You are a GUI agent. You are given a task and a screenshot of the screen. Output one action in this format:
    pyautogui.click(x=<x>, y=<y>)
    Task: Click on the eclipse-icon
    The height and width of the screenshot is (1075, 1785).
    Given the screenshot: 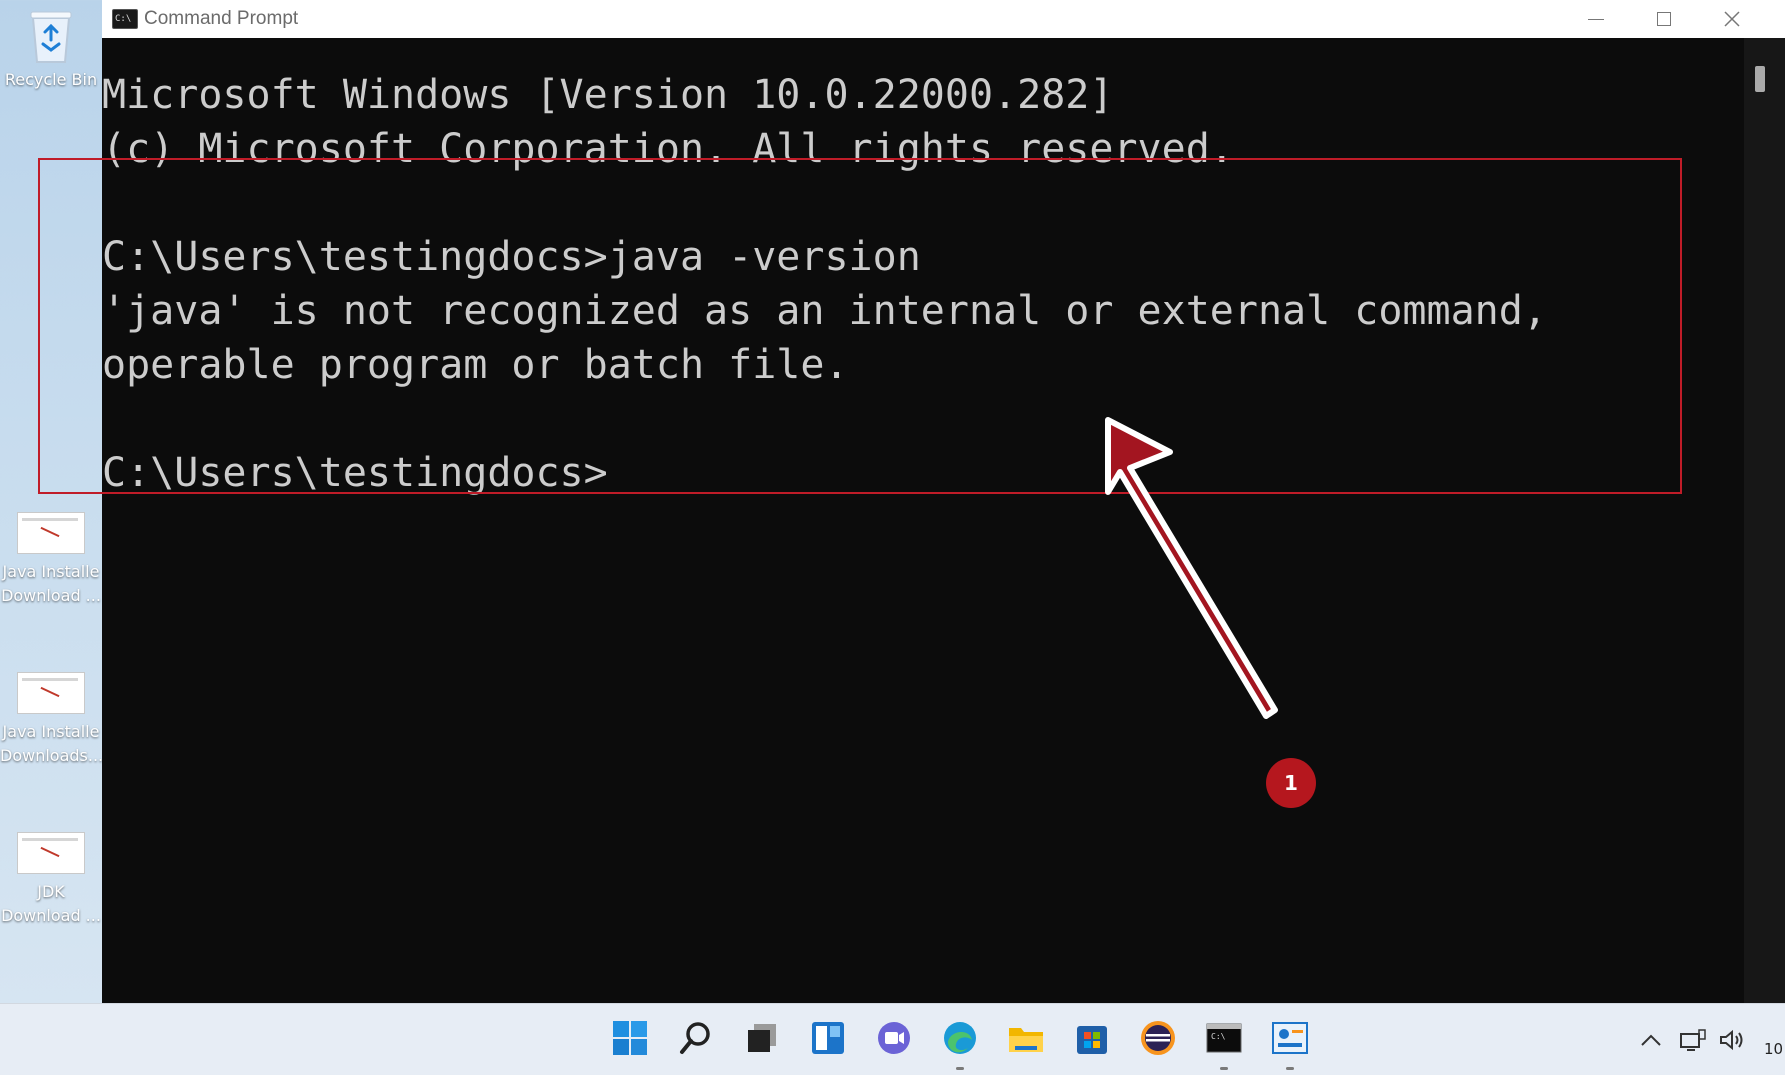 What is the action you would take?
    pyautogui.click(x=1158, y=1038)
    